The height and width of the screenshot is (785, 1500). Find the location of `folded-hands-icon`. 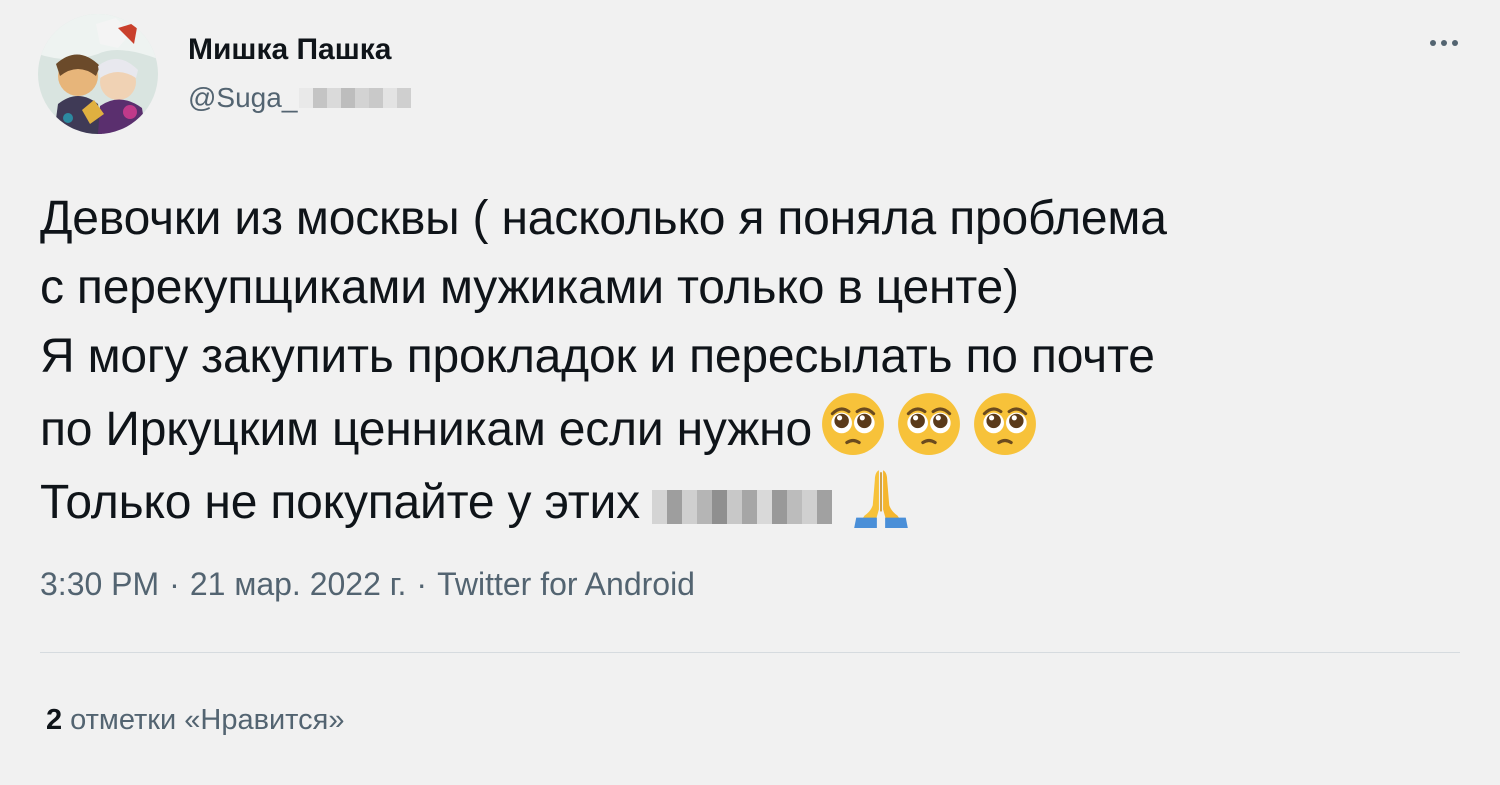

folded-hands-icon is located at coordinates (881, 499).